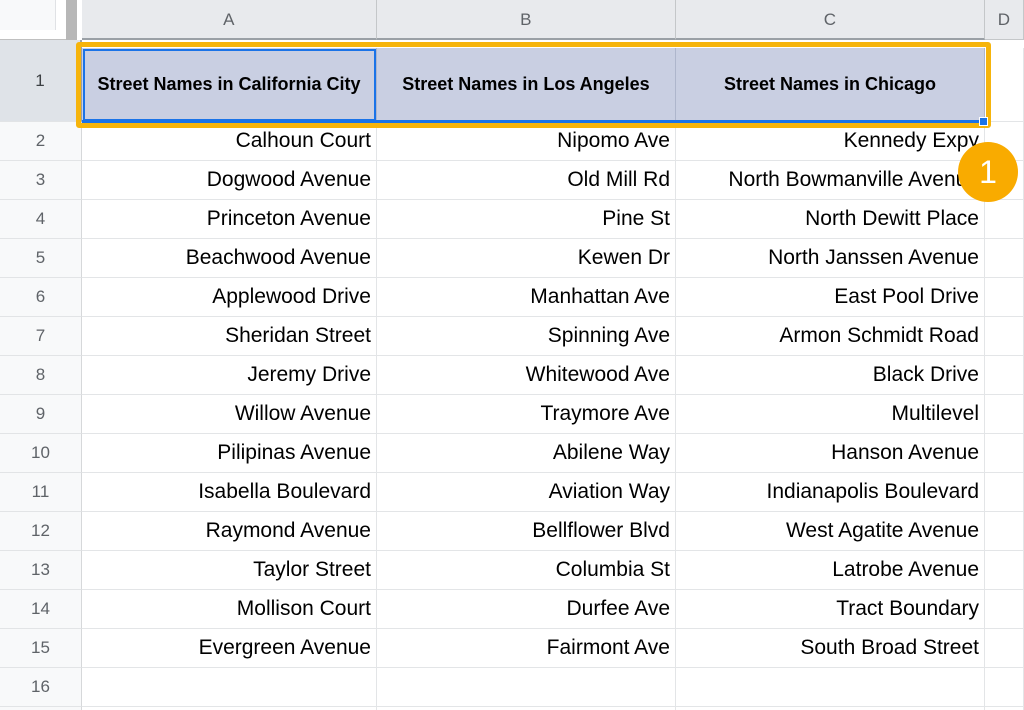 This screenshot has width=1024, height=710. Describe the element at coordinates (526, 453) in the screenshot. I see `cell-B10: Abilene Way` at that location.